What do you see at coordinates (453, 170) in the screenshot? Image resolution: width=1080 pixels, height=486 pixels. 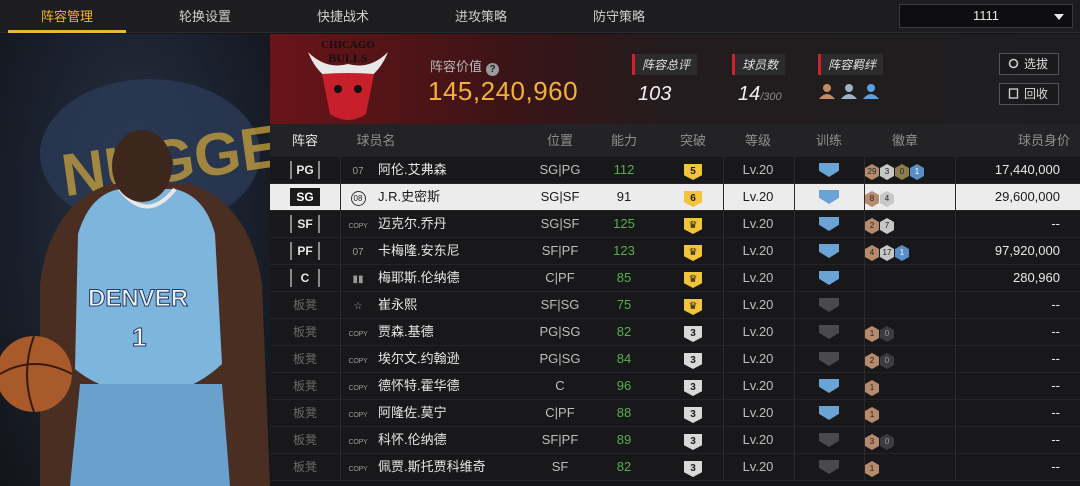 I see `player-name: 阿伦.艾弗森` at bounding box center [453, 170].